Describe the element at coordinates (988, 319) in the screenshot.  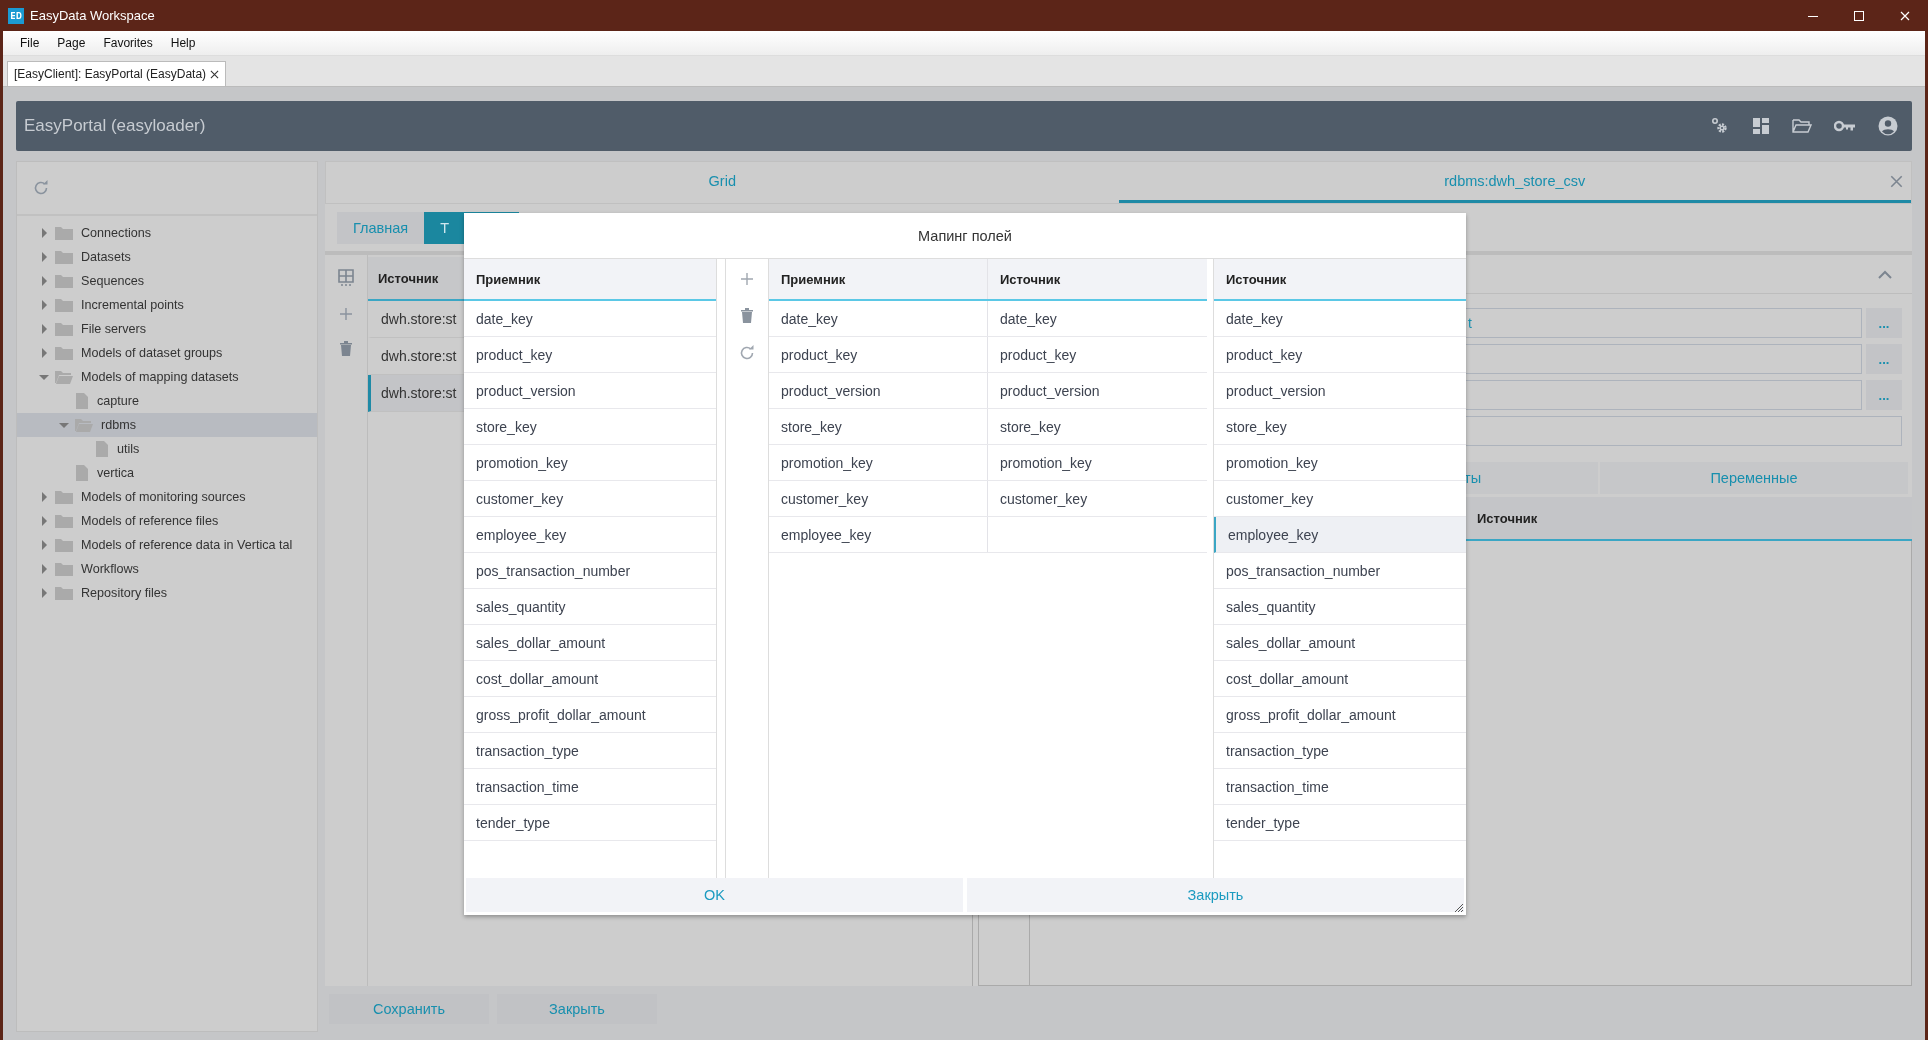
I see `mapping-row: date_key date_key` at that location.